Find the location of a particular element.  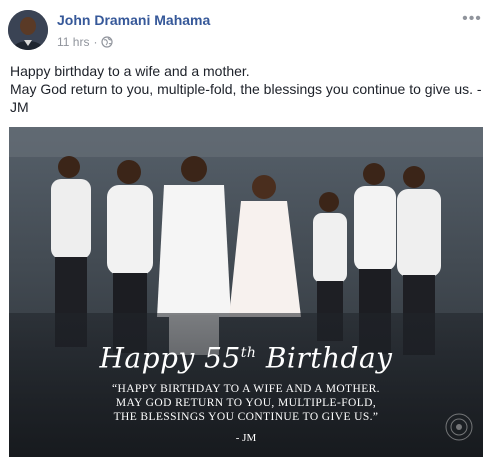

quote-line: THE BLESSINGS YOU CONTINUE TO GIVE US.” is located at coordinates (246, 417).